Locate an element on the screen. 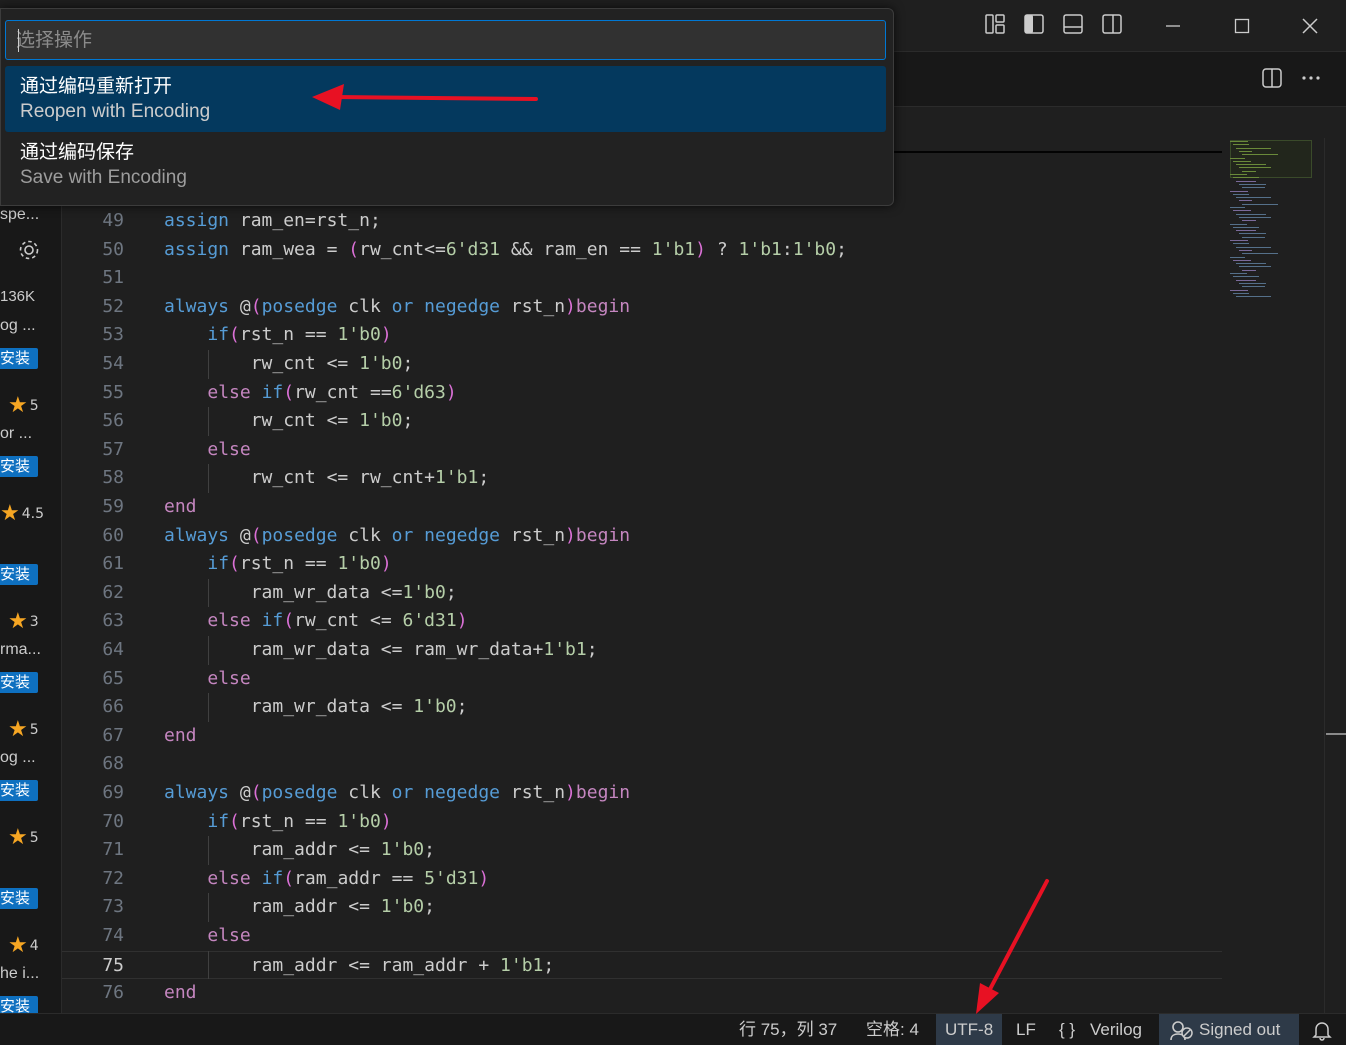  close-icon is located at coordinates (1310, 26).